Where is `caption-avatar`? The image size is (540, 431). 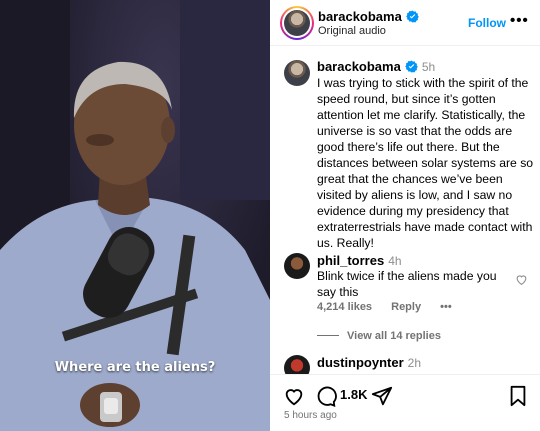
caption-avatar is located at coordinates (297, 73).